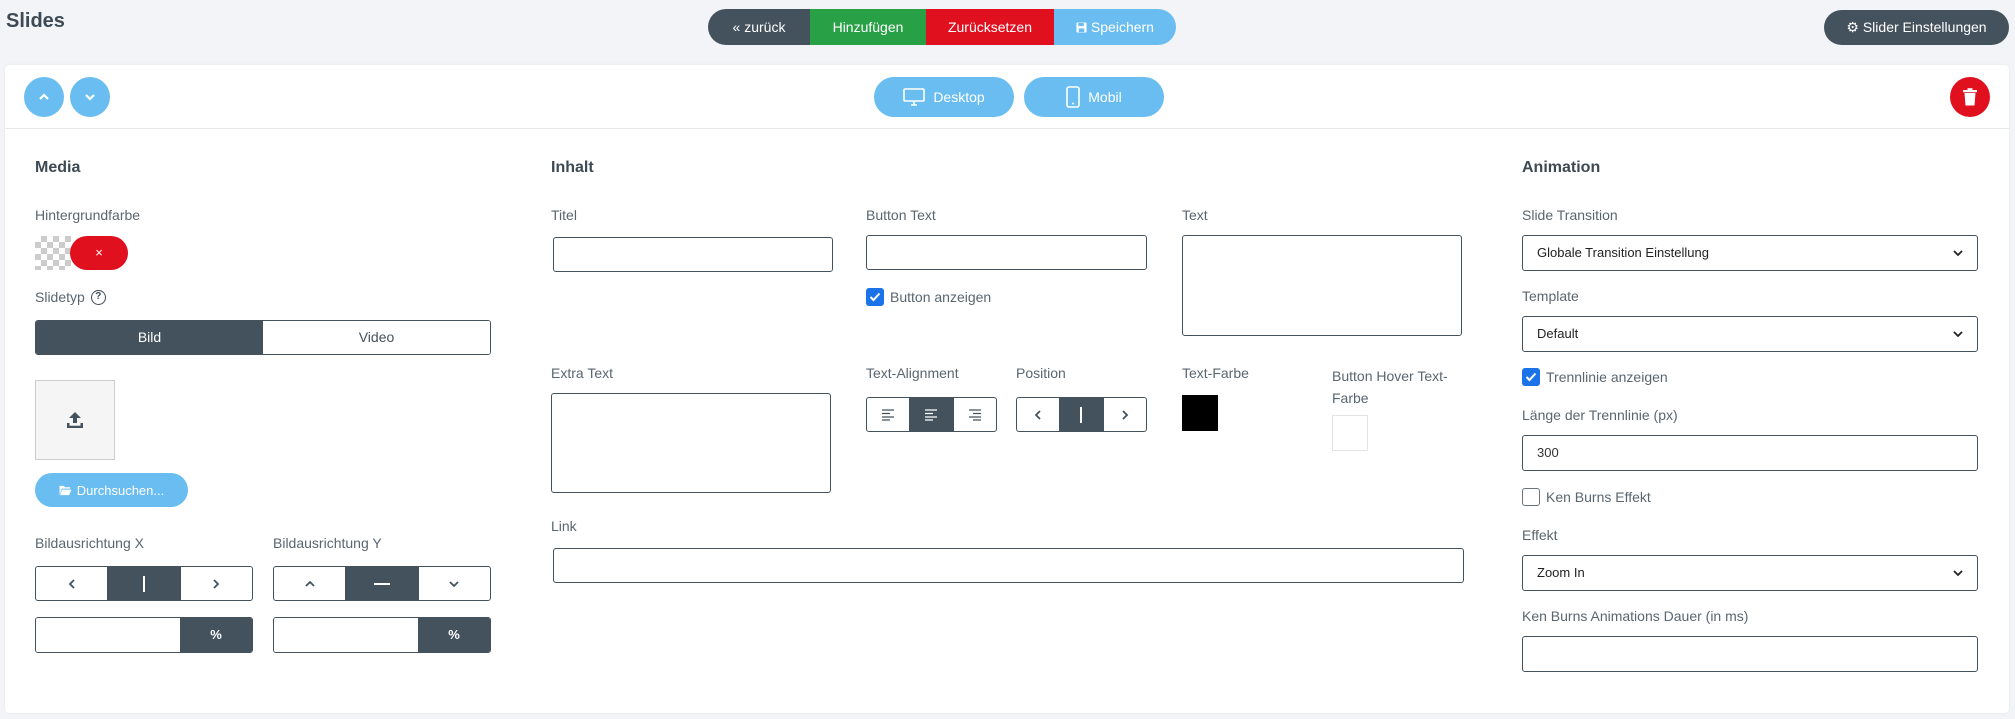 The width and height of the screenshot is (2015, 719). I want to click on align-center-icon, so click(931, 414).